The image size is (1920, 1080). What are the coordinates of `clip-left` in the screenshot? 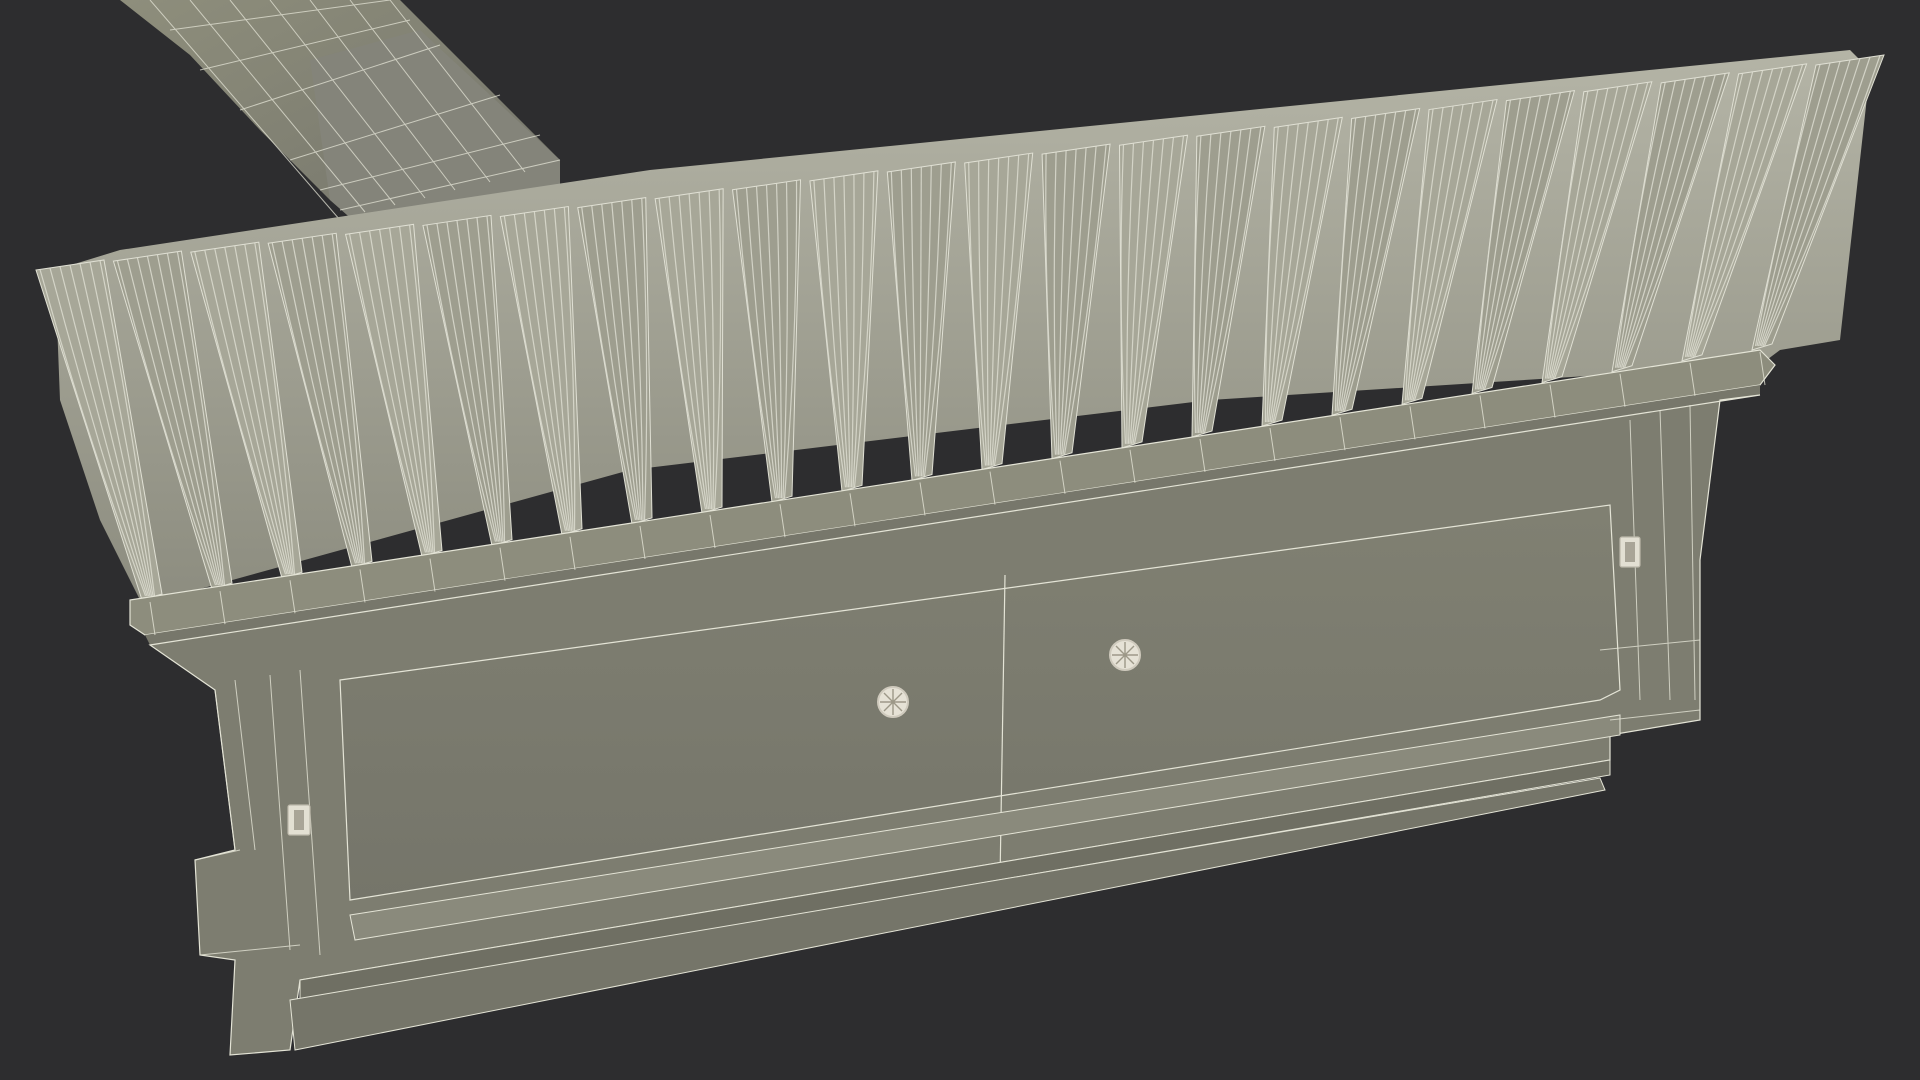 It's located at (299, 820).